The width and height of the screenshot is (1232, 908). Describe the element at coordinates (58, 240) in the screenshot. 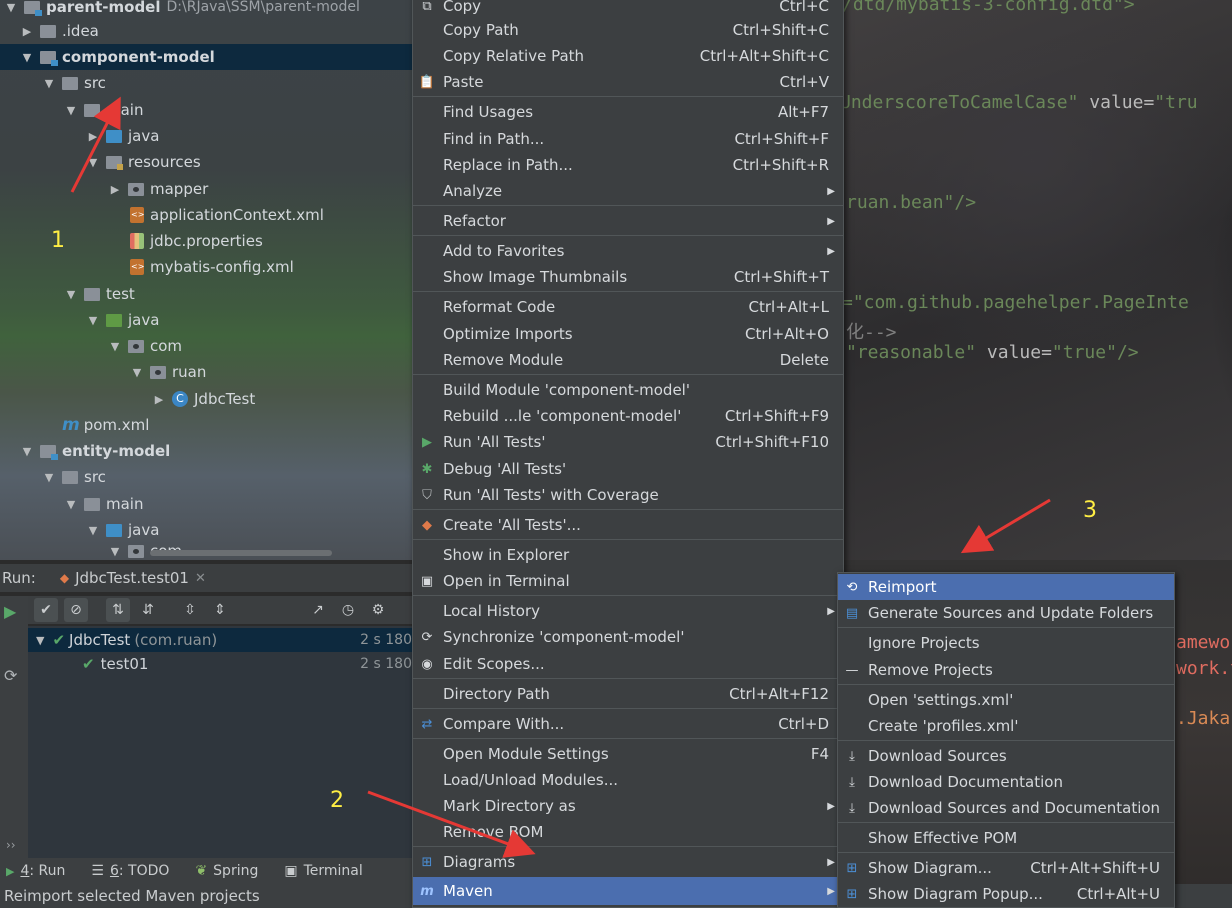

I see `annotation-number-1: 1` at that location.